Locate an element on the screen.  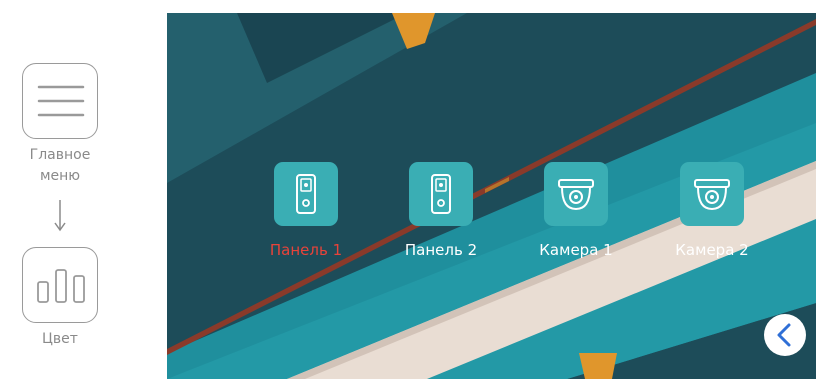
camera-2-button is located at coordinates (712, 194).